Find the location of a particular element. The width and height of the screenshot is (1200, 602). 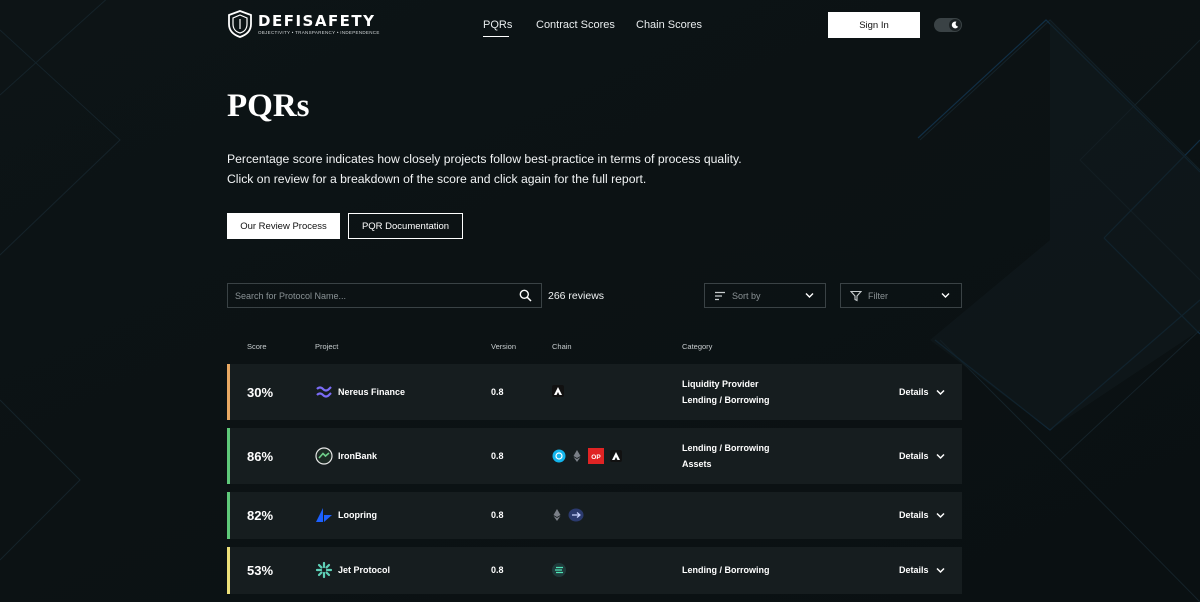

fantom-icon is located at coordinates (559, 456).